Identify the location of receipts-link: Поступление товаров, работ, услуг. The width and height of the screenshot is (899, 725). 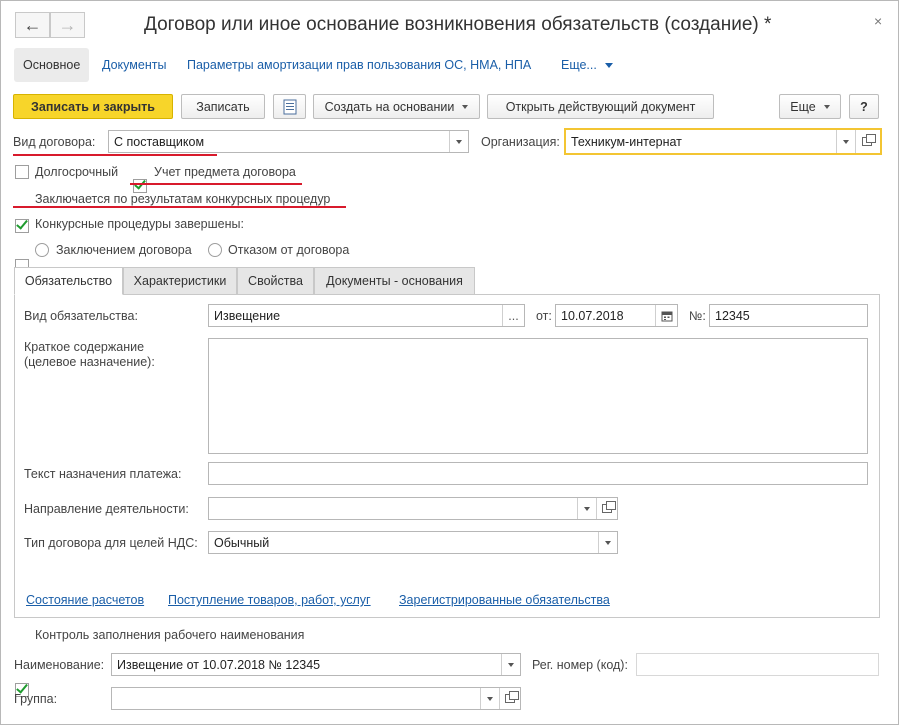
(269, 600).